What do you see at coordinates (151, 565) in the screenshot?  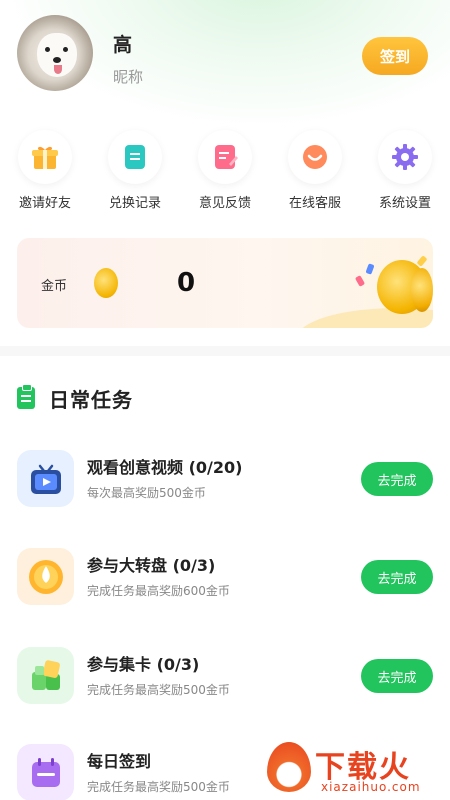 I see `task-title: 参与大转盘 (0/3)` at bounding box center [151, 565].